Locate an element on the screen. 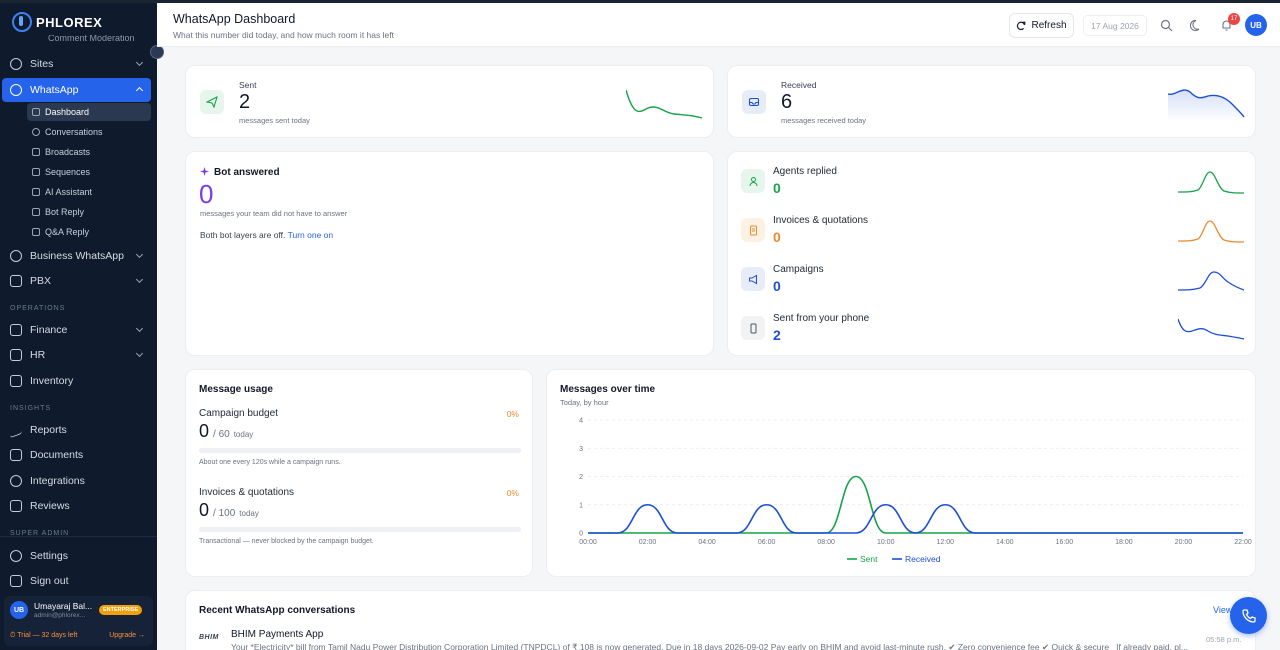  campaigns-sparkline-path is located at coordinates (1211, 281).